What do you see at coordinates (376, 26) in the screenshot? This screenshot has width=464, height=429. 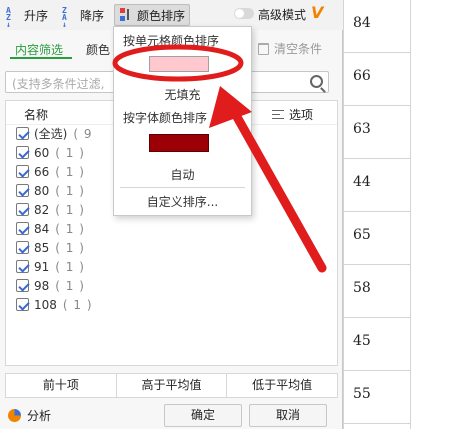 I see `sheet-cell: 84` at bounding box center [376, 26].